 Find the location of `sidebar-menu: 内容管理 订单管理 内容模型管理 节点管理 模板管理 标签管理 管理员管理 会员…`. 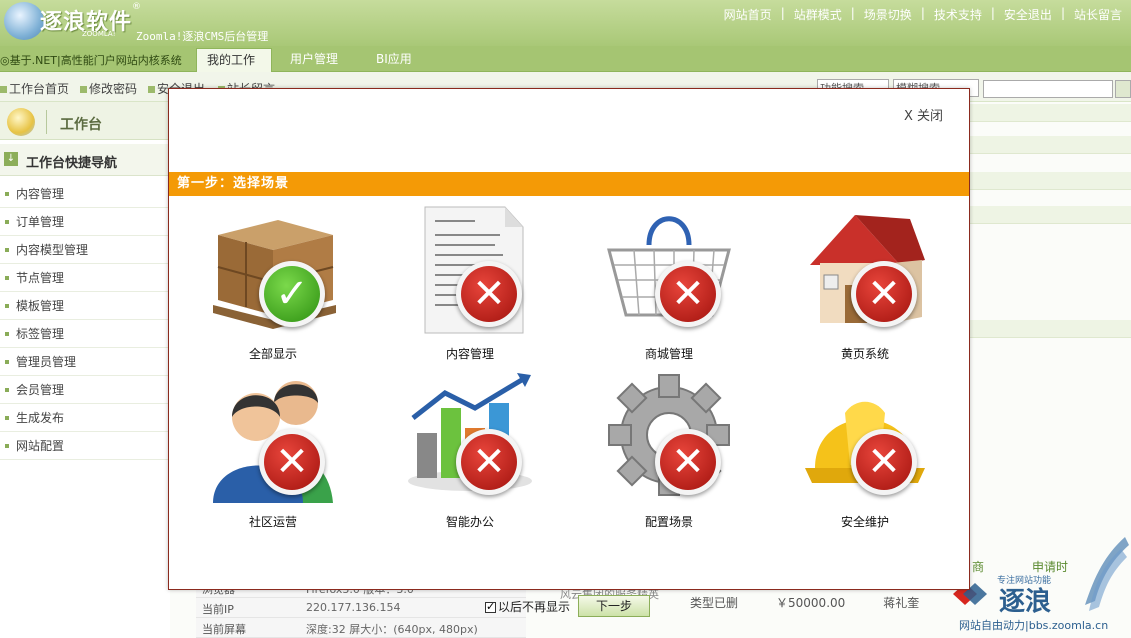

sidebar-menu: 内容管理 订单管理 内容模型管理 节点管理 模板管理 标签管理 管理员管理 会员… is located at coordinates (85, 320).